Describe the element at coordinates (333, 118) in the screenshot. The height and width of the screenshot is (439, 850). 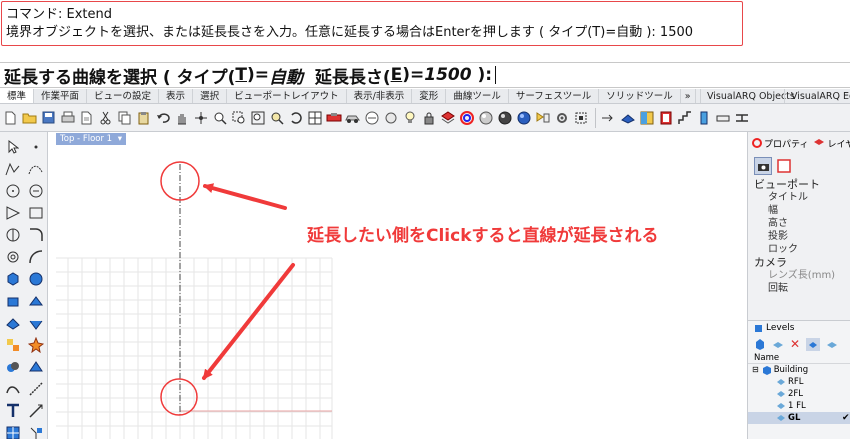
I see `cplane-button` at that location.